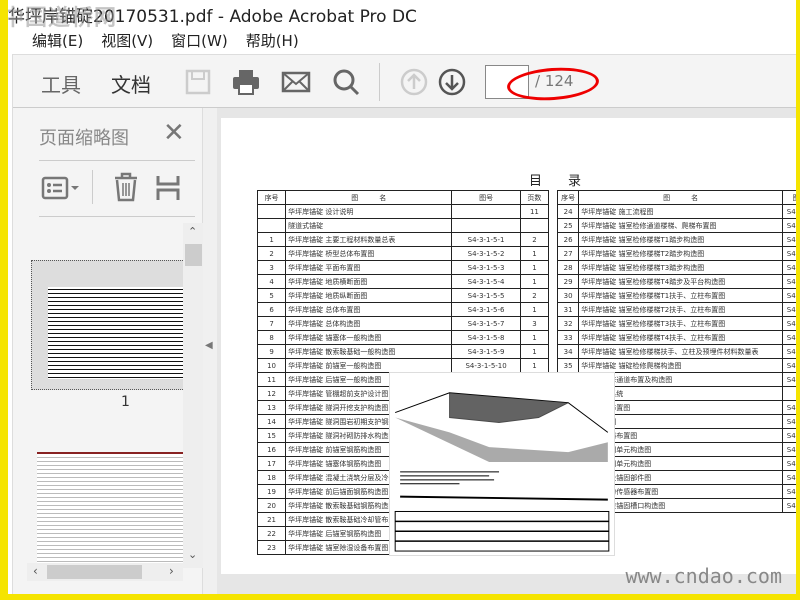  Describe the element at coordinates (680, 295) in the screenshot. I see `table-cell: 华坪岸锚碇 锚室检修楼梯T1扶手、立柱布置图` at that location.